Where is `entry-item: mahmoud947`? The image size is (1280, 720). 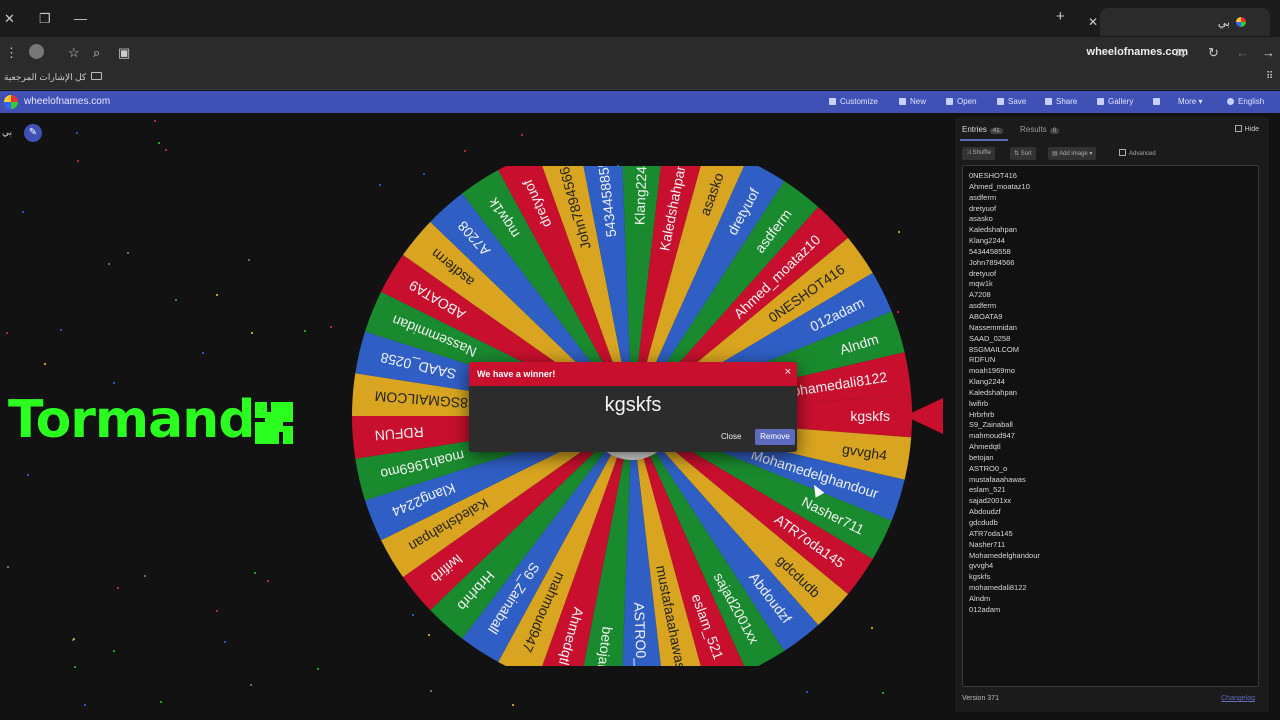
entry-item: mahmoud947 is located at coordinates (992, 436).